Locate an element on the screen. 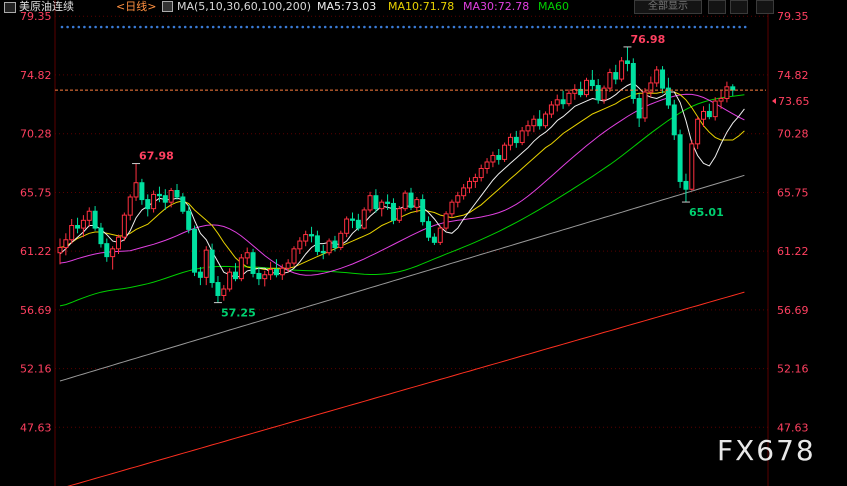 This screenshot has height=486, width=847. symbol-label: 美原油连续 is located at coordinates (46, 7).